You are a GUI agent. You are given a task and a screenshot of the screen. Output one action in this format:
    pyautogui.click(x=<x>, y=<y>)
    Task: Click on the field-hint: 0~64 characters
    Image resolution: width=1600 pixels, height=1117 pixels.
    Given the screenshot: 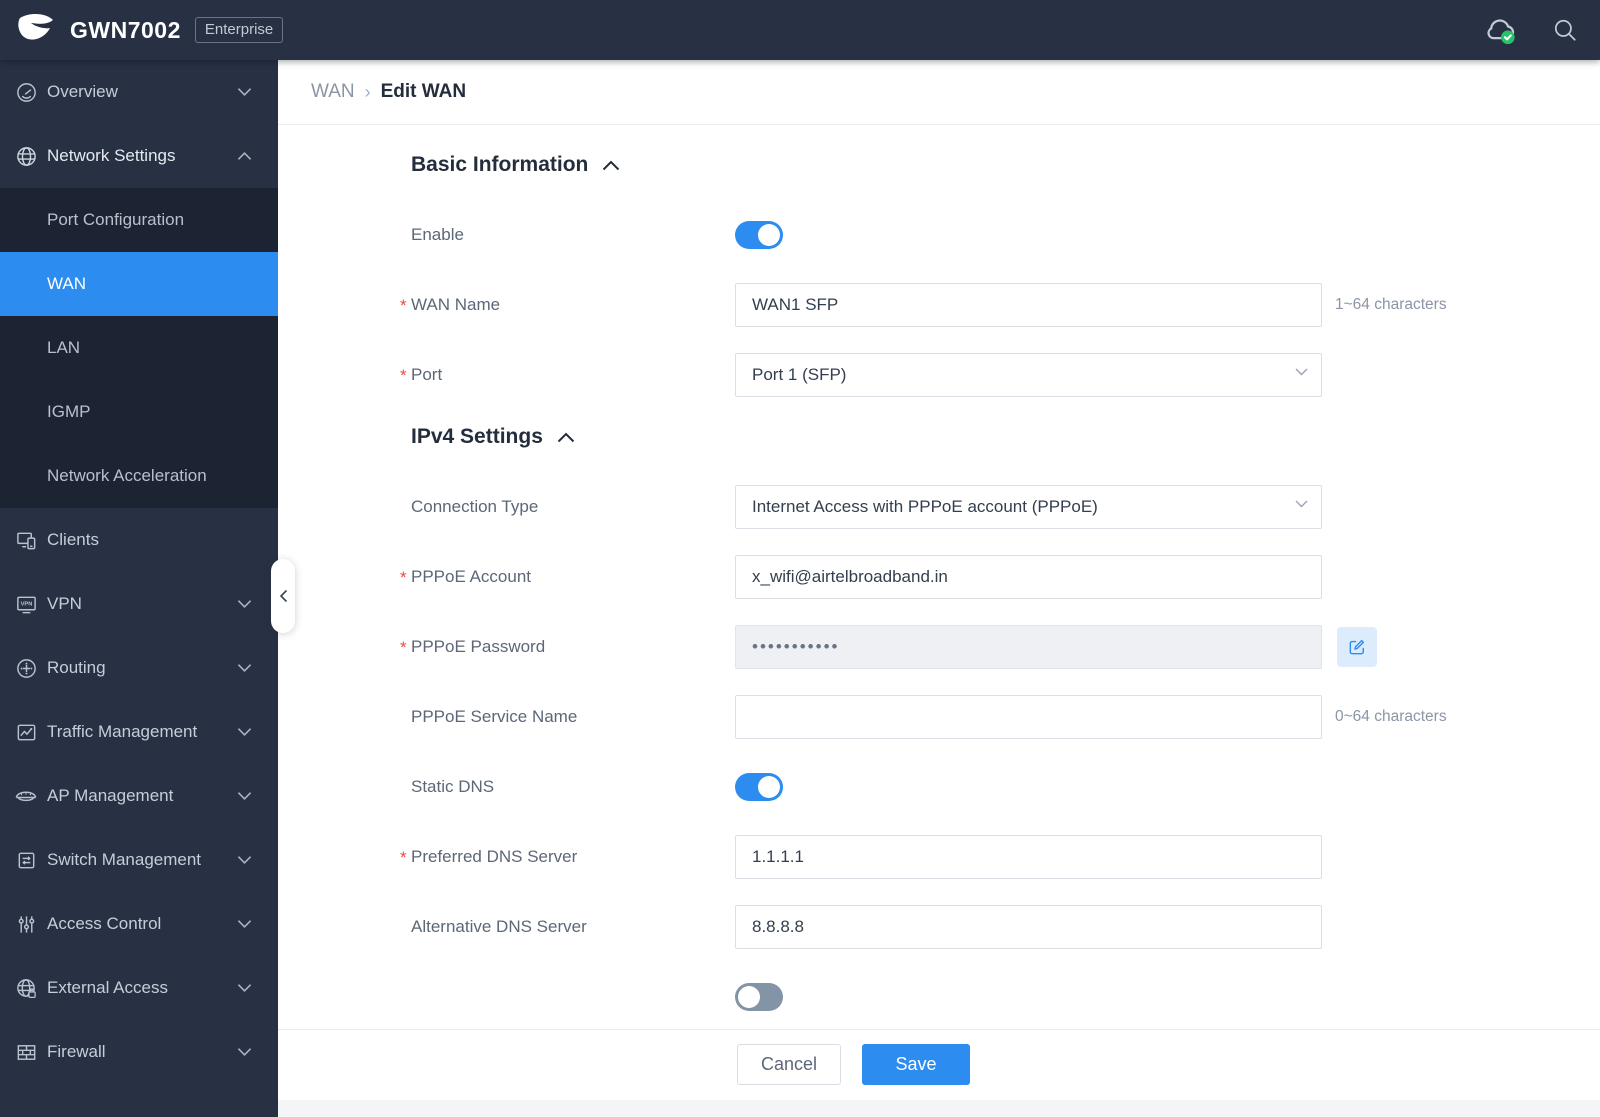 What is the action you would take?
    pyautogui.click(x=1391, y=716)
    